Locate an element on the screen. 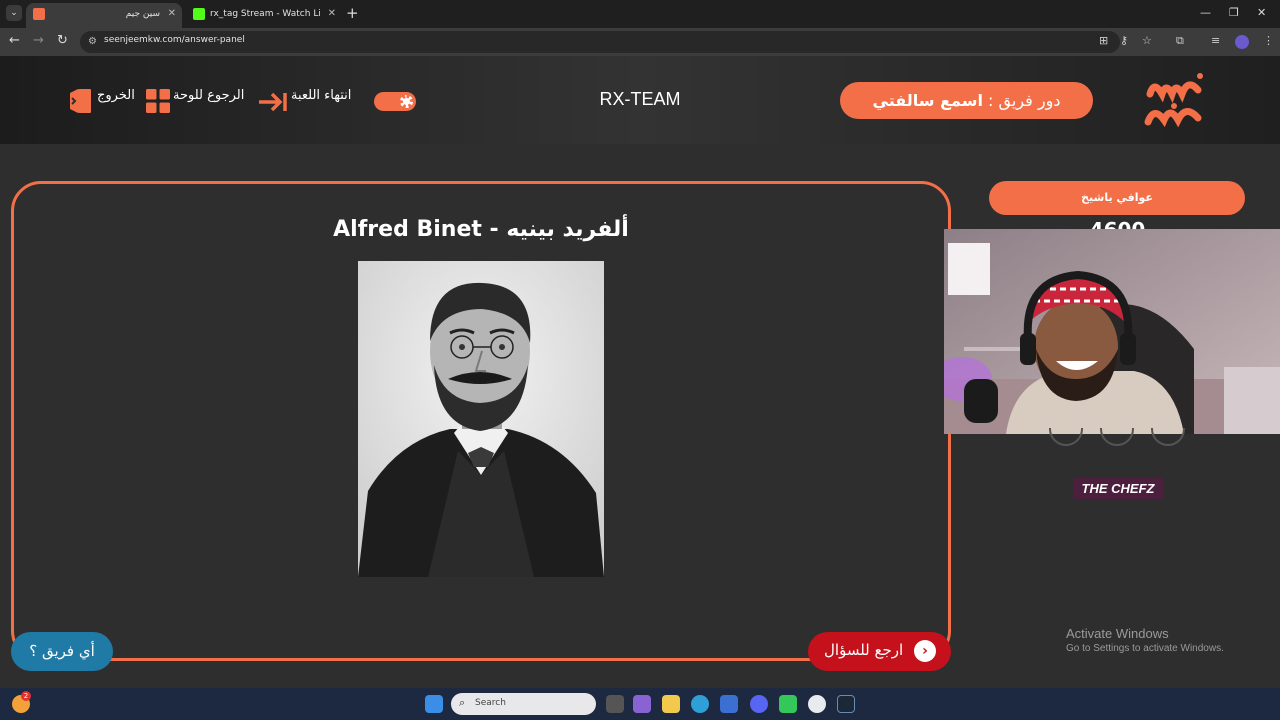 The width and height of the screenshot is (1280, 720). portrait-illustration is located at coordinates (481, 419).